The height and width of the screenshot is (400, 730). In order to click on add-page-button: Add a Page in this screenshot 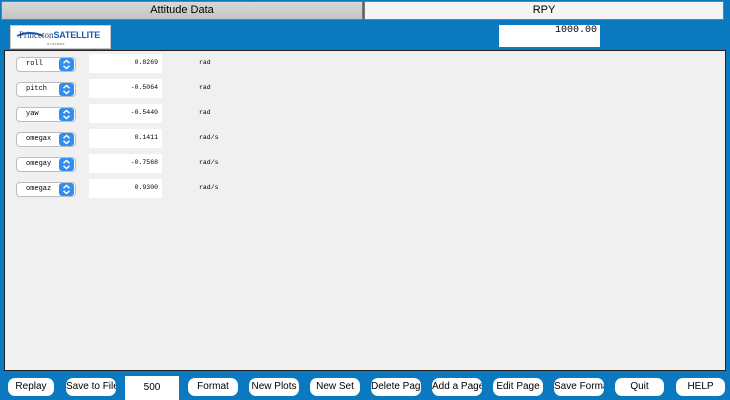, I will do `click(457, 387)`.